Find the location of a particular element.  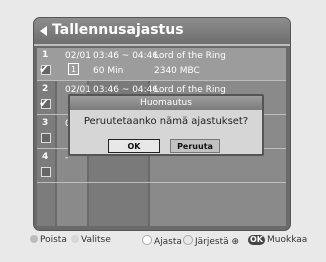

row-date: 02/01 is located at coordinates (78, 56).